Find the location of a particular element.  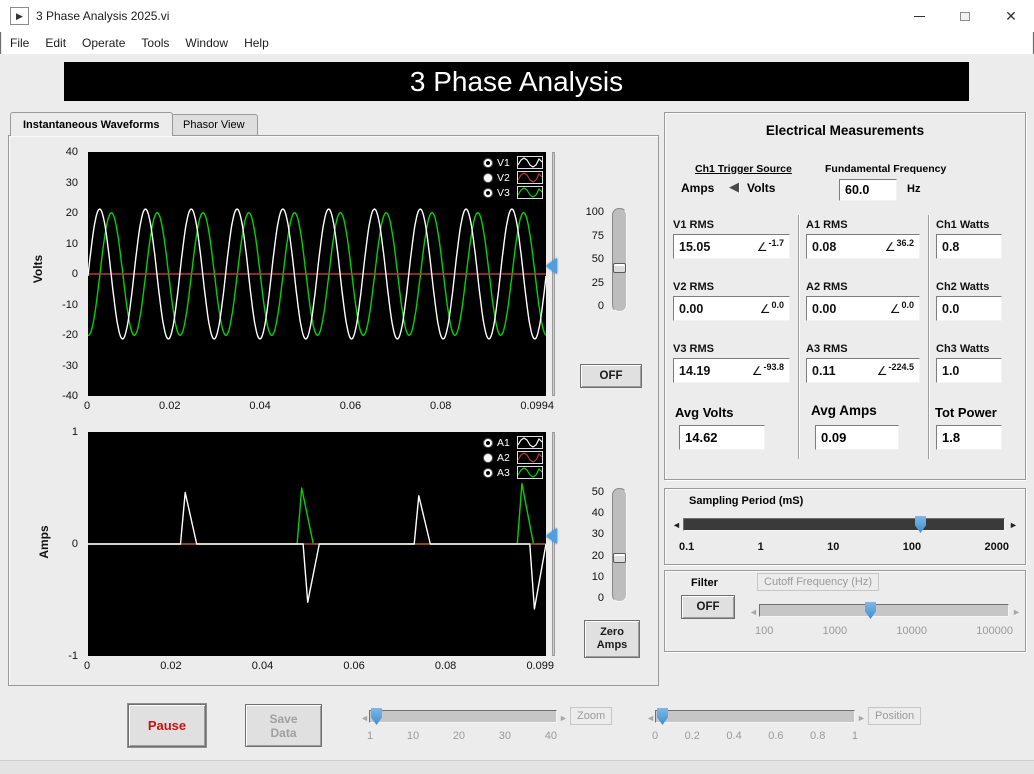

subtract-zero-seq-button: OFF is located at coordinates (611, 376).